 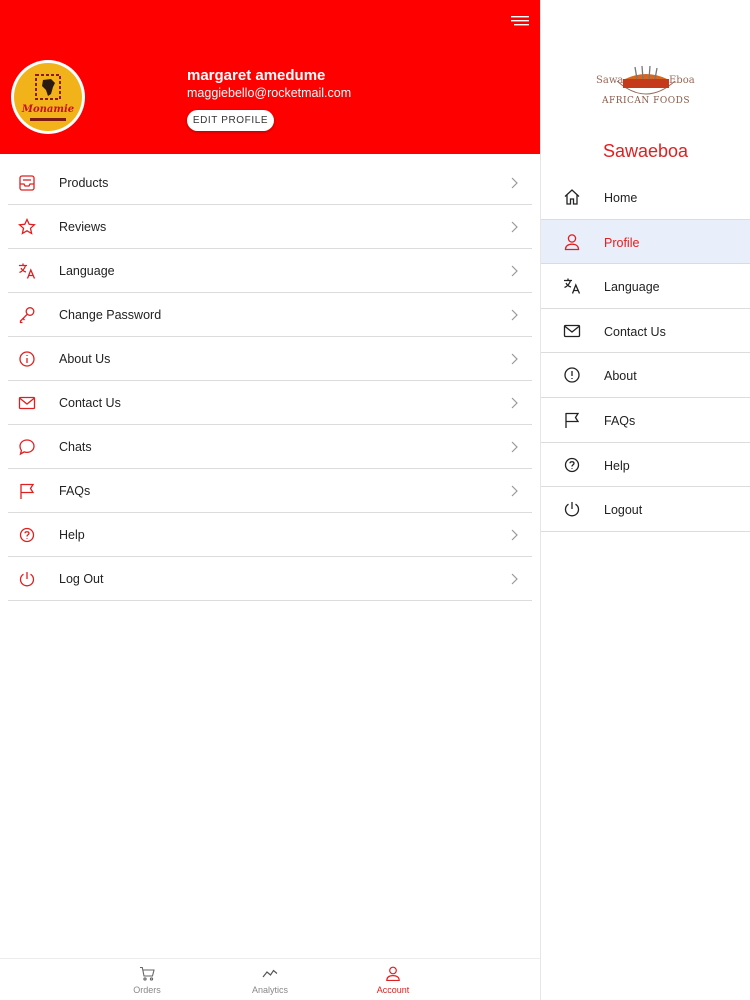 What do you see at coordinates (645, 465) in the screenshot?
I see `drawer-item-help: Help` at bounding box center [645, 465].